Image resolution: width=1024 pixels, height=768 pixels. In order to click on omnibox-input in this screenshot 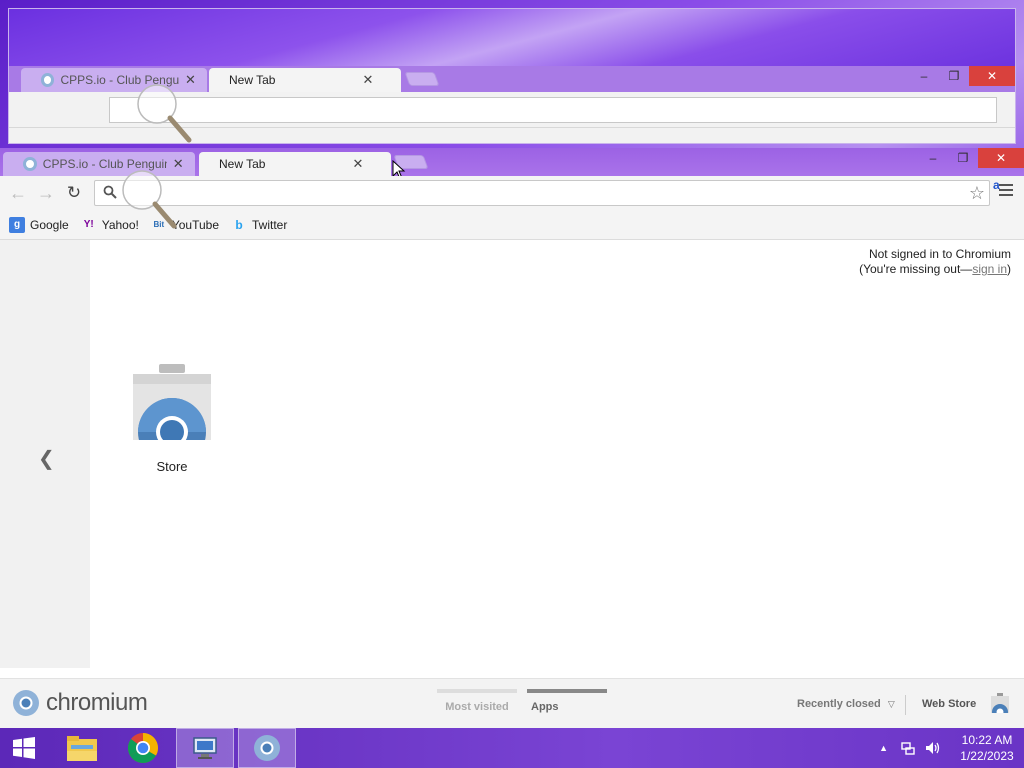, I will do `click(542, 193)`.